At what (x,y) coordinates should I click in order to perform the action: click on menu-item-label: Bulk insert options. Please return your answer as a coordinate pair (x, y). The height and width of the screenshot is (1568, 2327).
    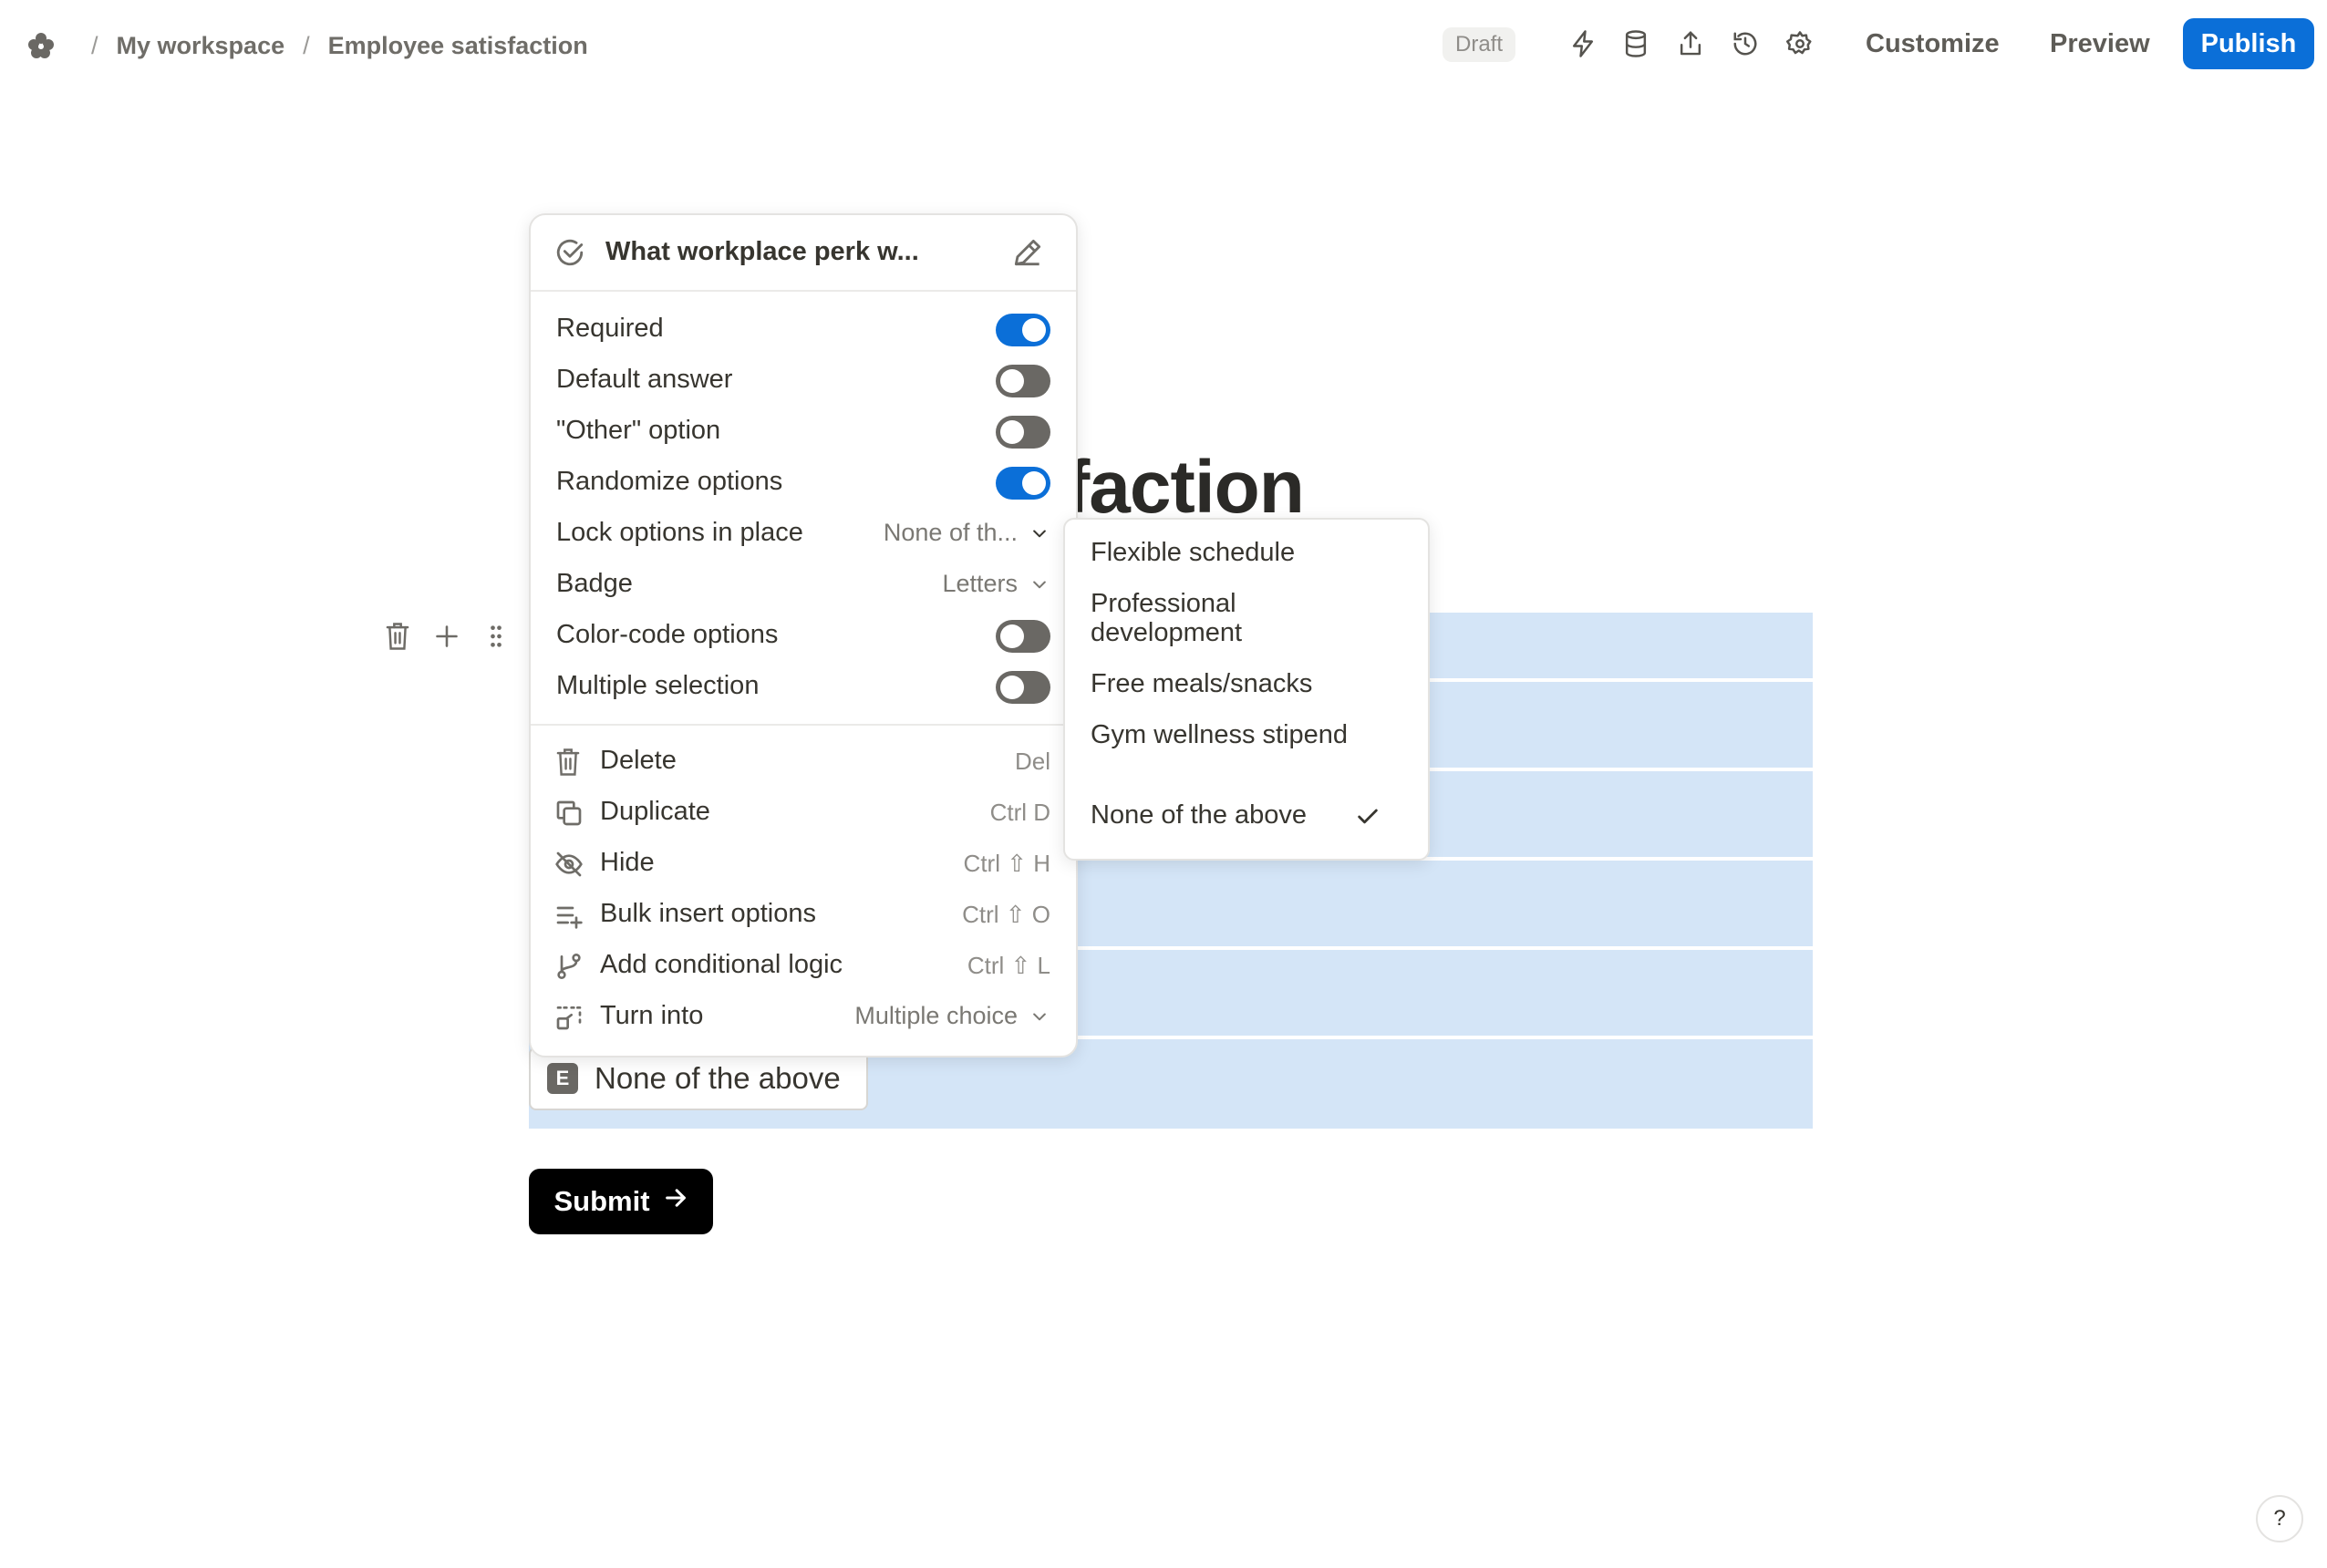
    Looking at the image, I should click on (708, 913).